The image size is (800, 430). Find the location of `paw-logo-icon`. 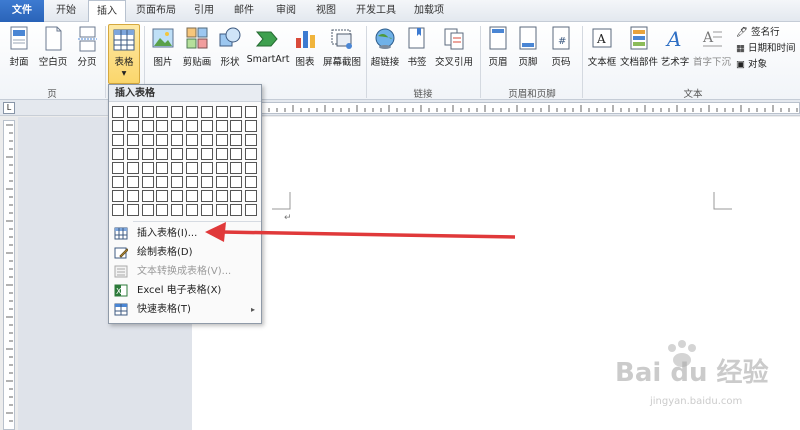

paw-logo-icon is located at coordinates (682, 353).